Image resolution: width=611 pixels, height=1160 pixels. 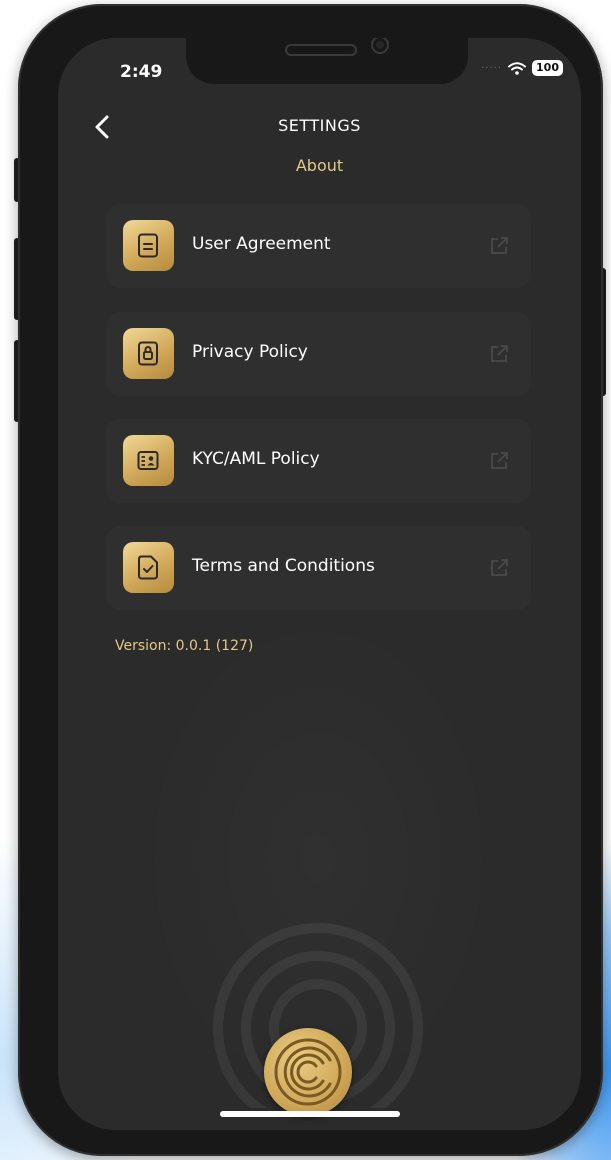 I want to click on document-icon, so click(x=148, y=245).